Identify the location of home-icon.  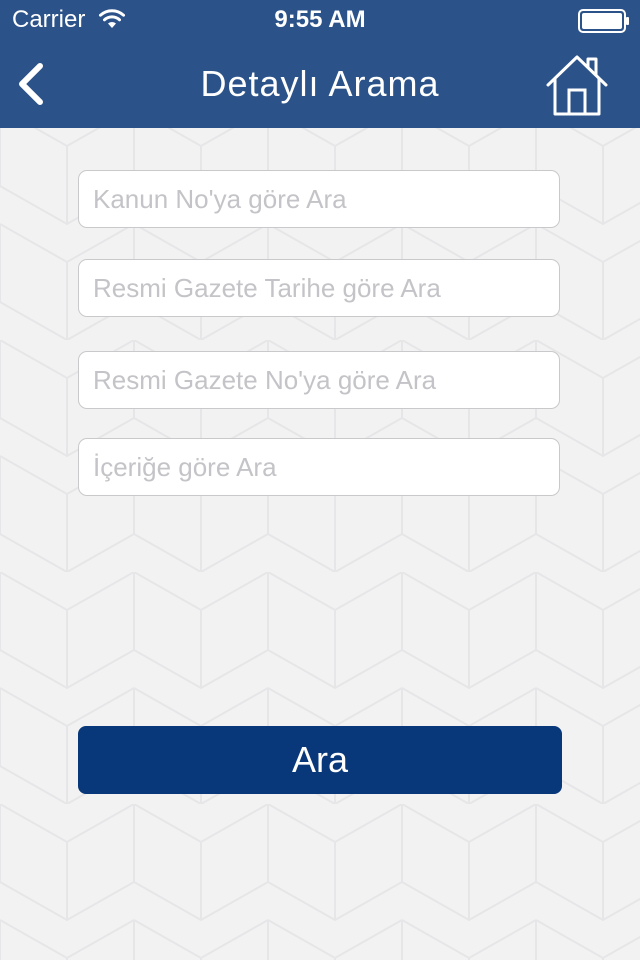
(577, 85).